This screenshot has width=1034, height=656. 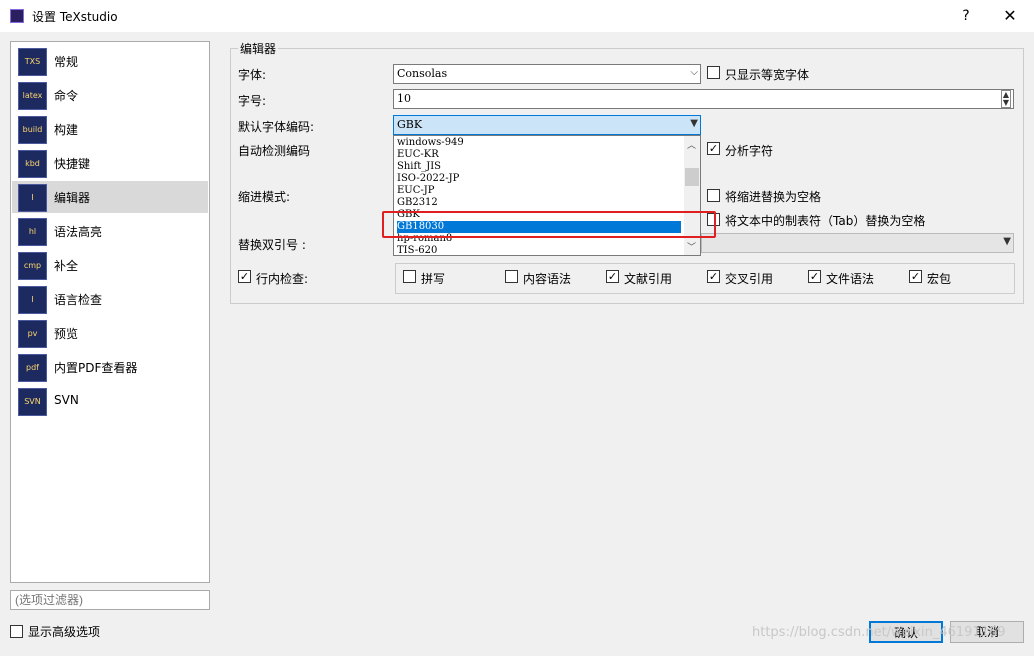 I want to click on category-label: 语法高亮, so click(x=78, y=232).